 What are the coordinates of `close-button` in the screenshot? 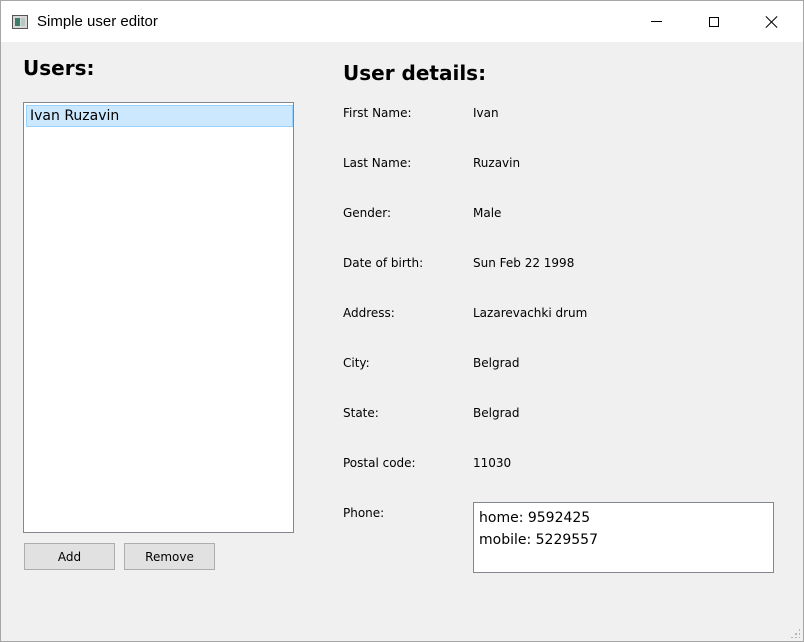 It's located at (772, 21).